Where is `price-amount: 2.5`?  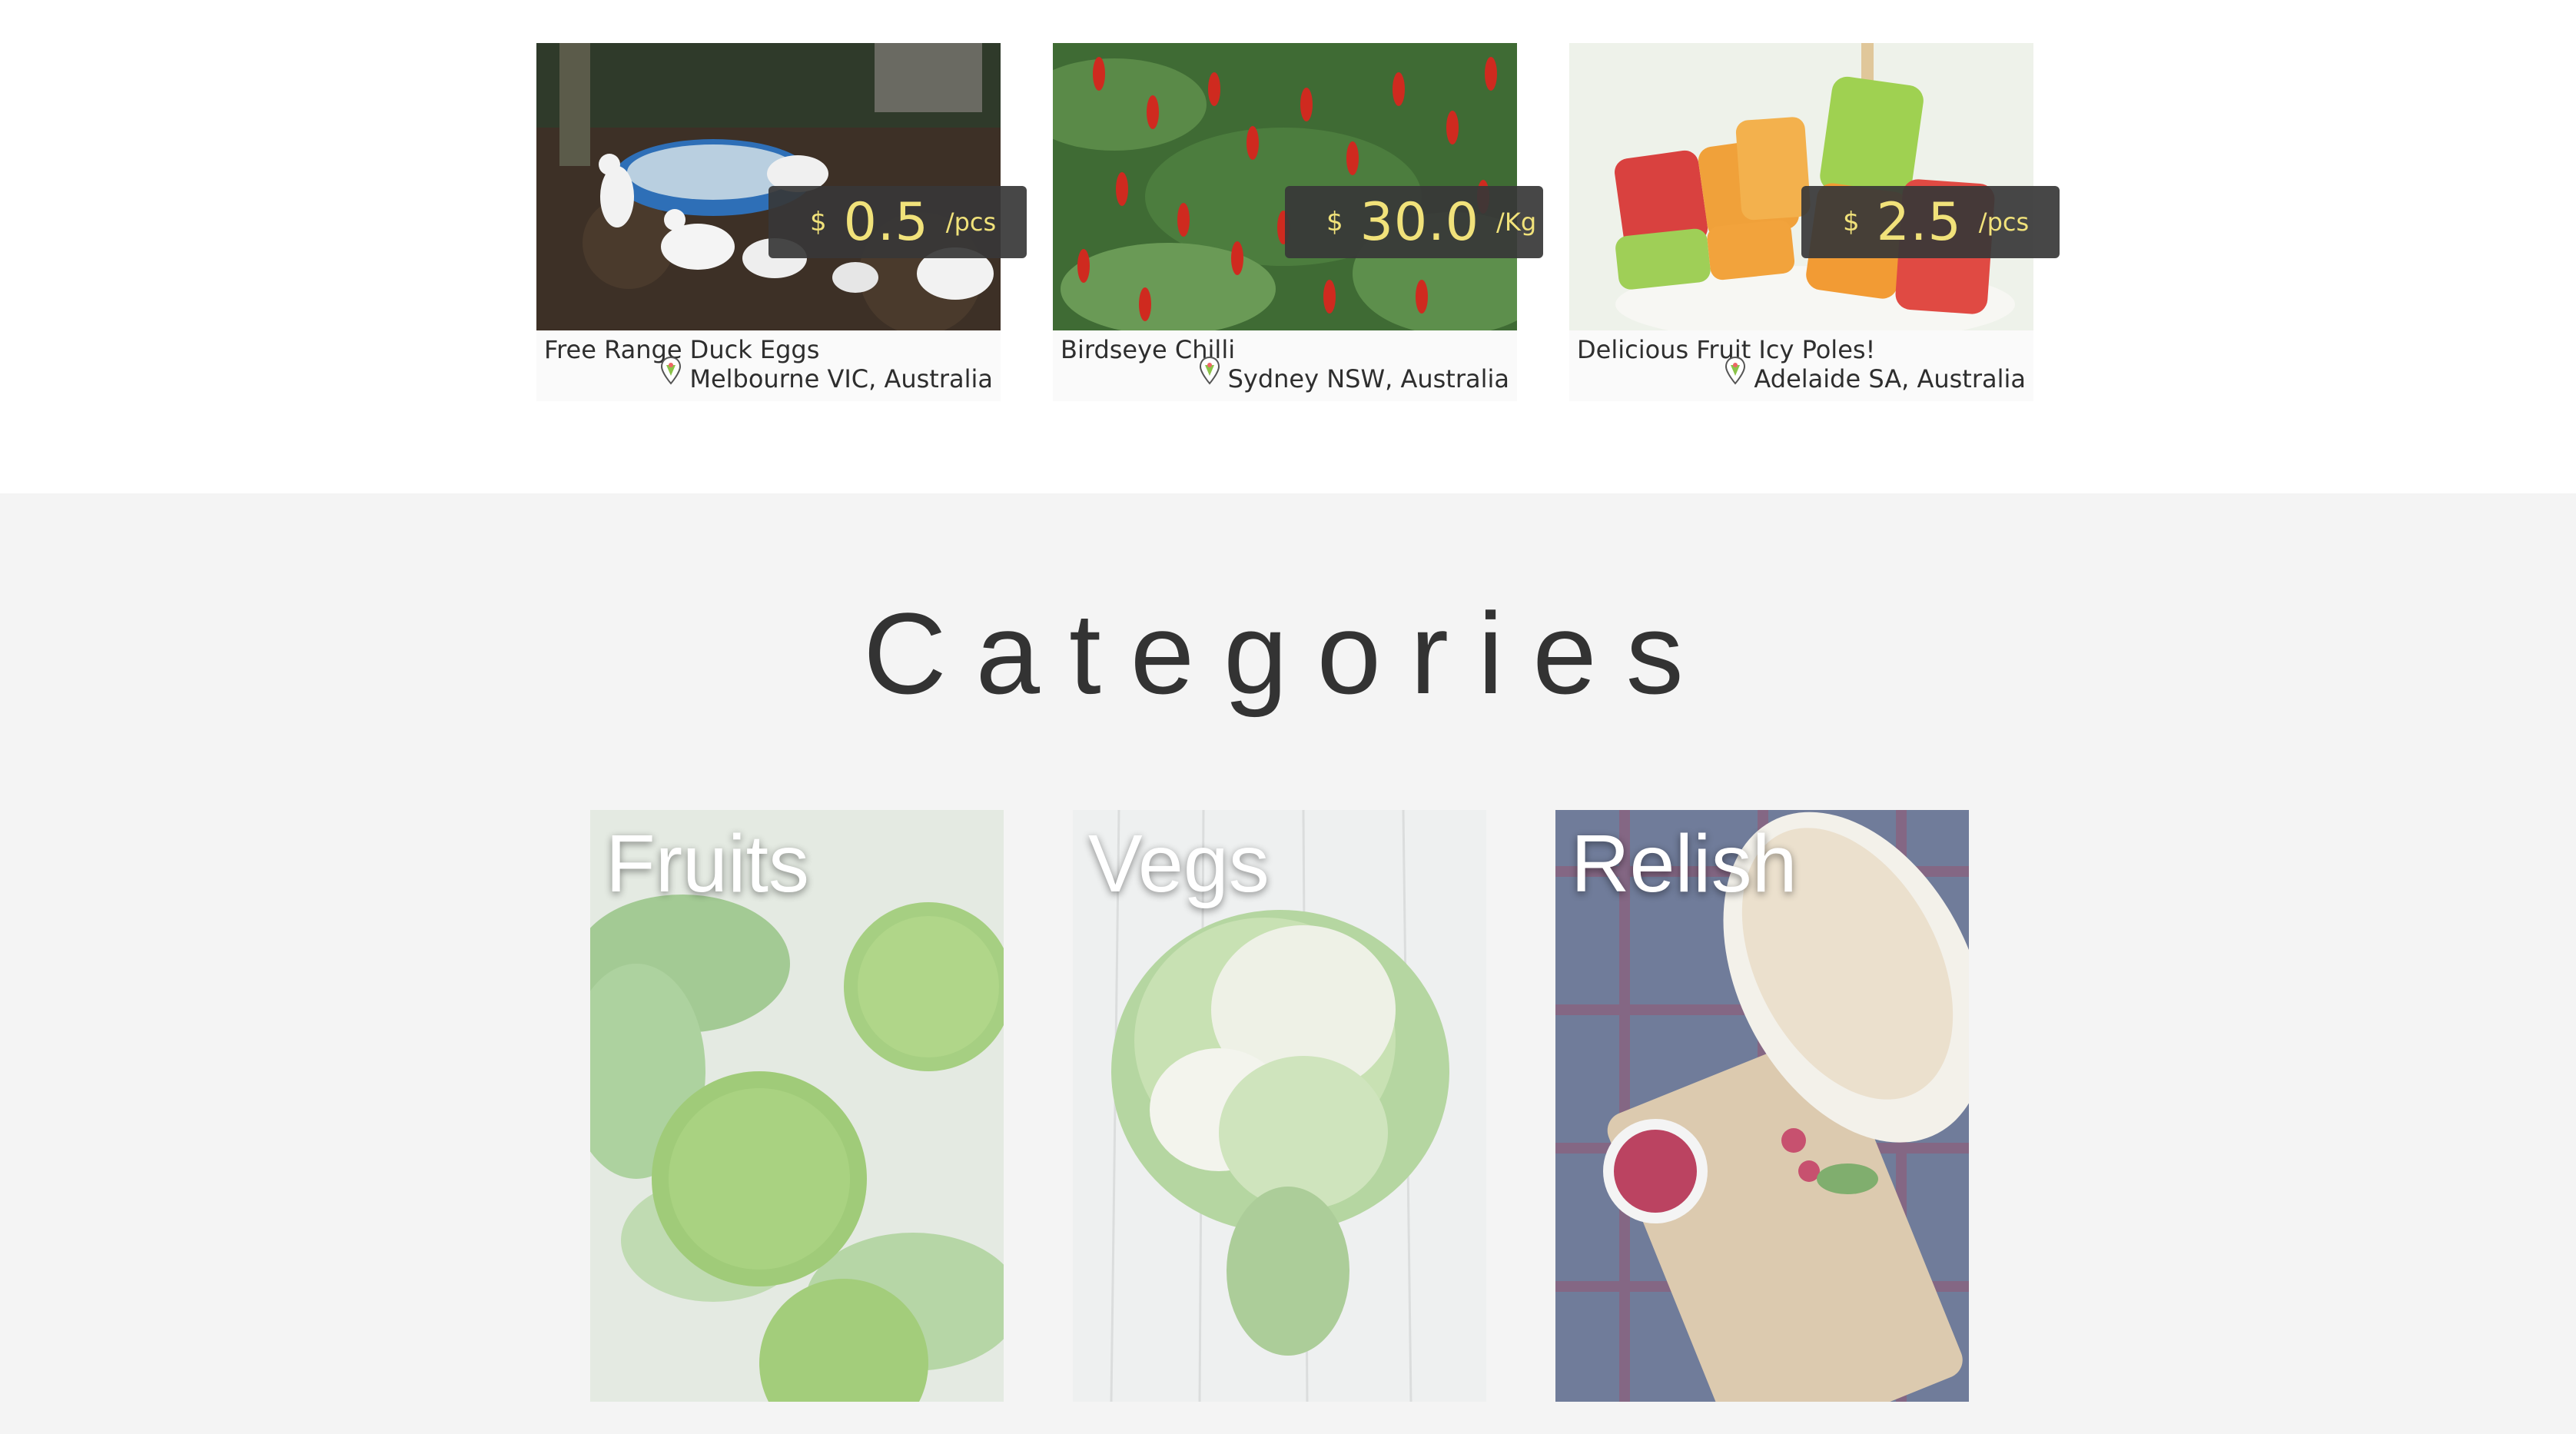
price-amount: 2.5 is located at coordinates (1919, 222).